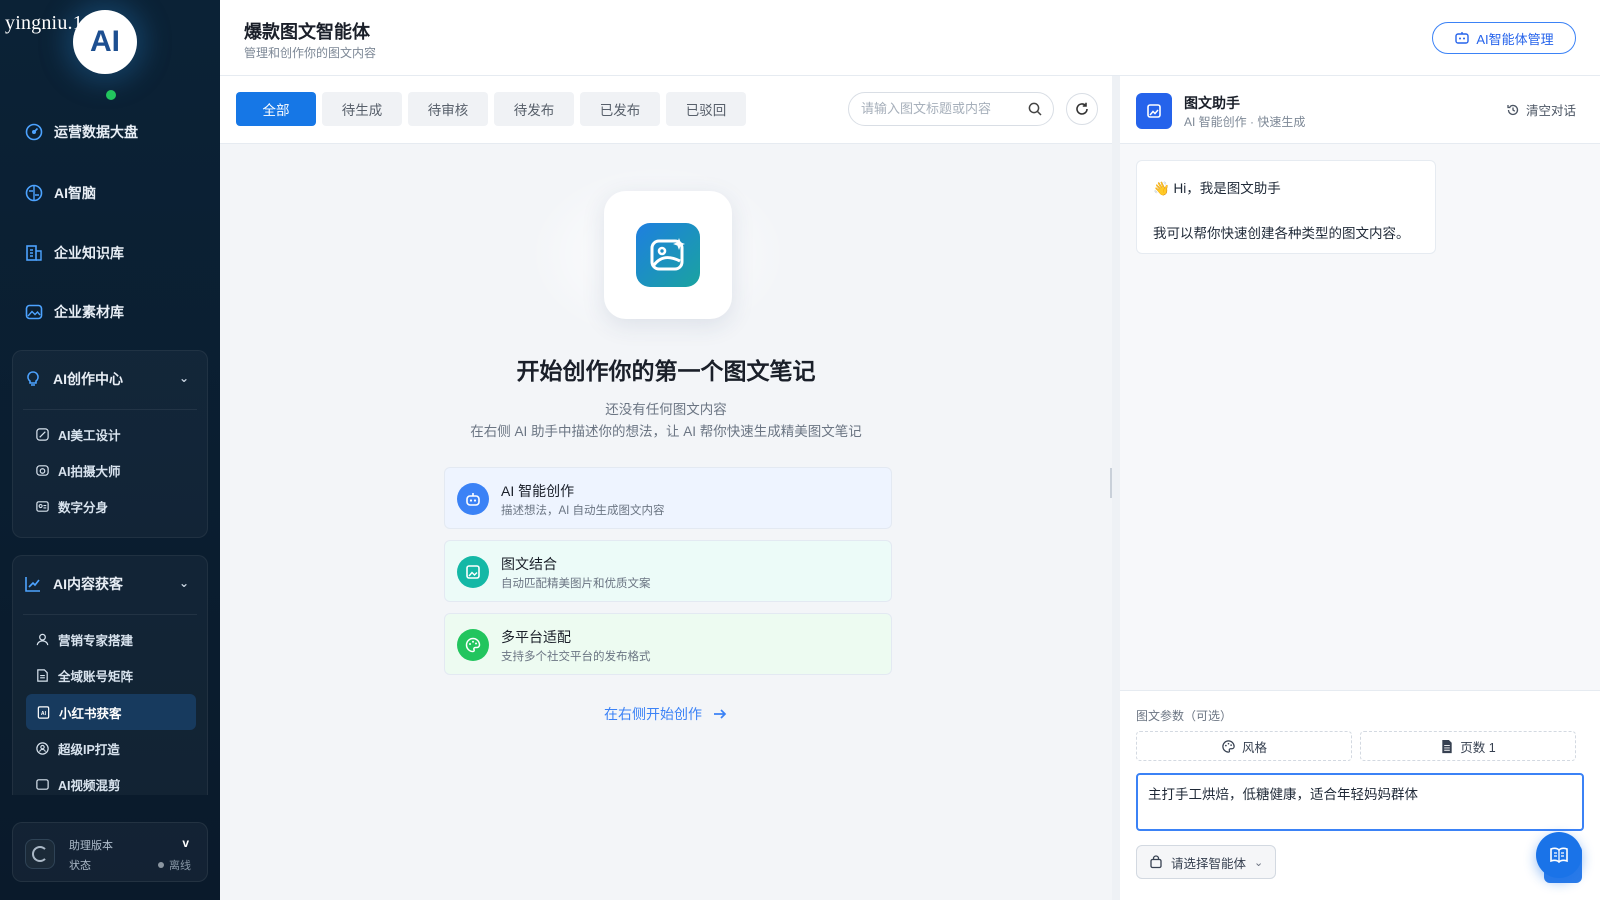 This screenshot has height=900, width=1600. What do you see at coordinates (80, 866) in the screenshot?
I see `status-label: 状态` at bounding box center [80, 866].